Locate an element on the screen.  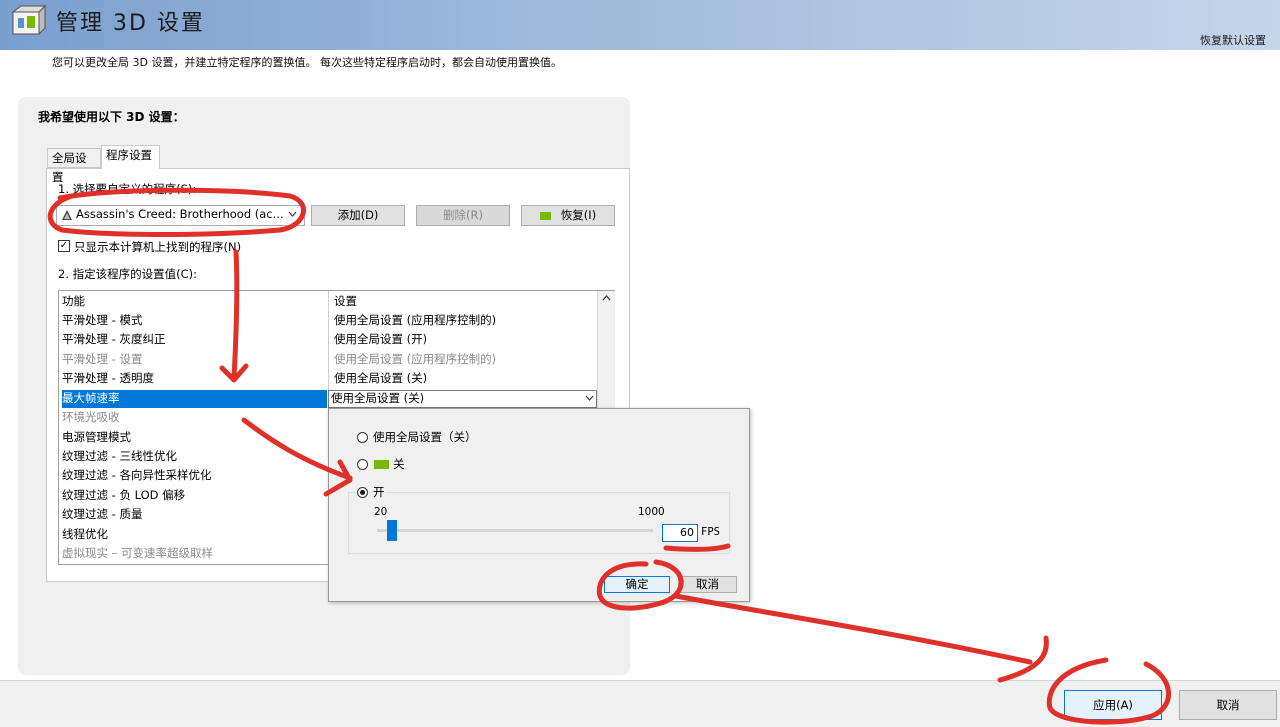
nvidia-3d-settings-icon is located at coordinates (28, 20).